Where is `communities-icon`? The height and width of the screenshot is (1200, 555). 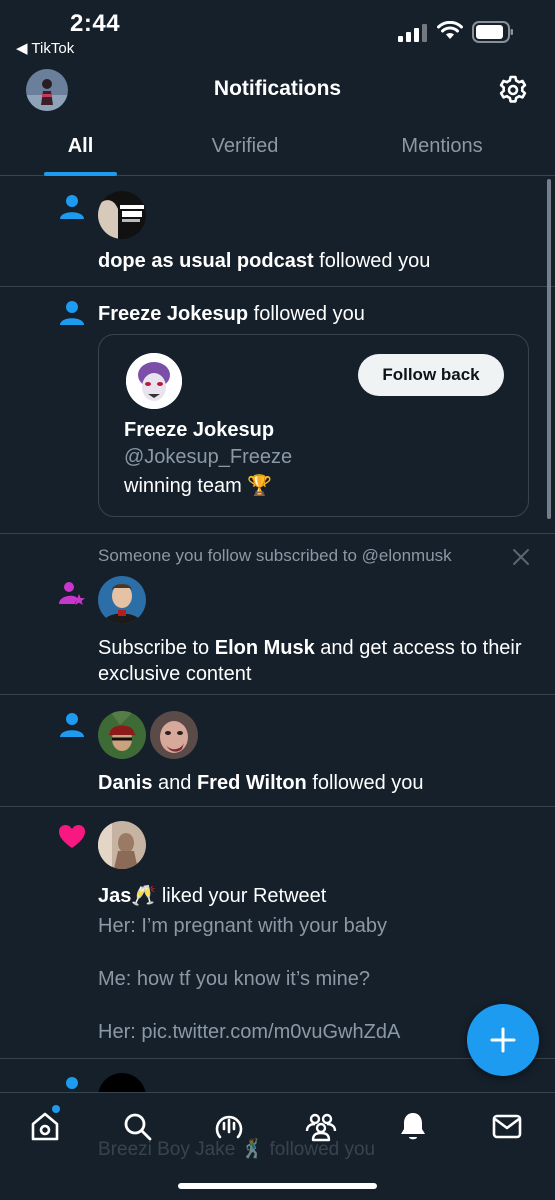
communities-icon is located at coordinates (321, 1126).